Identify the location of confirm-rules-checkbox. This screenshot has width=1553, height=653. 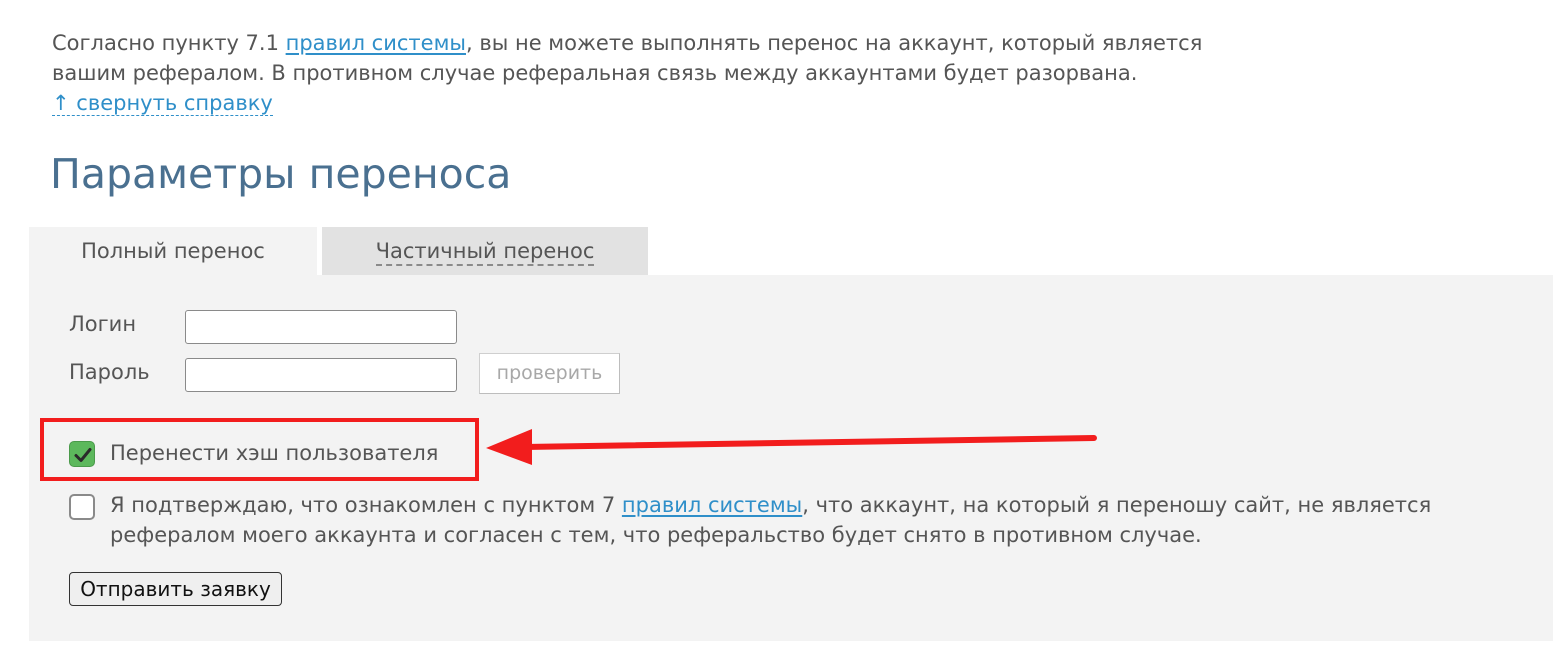
(82, 507).